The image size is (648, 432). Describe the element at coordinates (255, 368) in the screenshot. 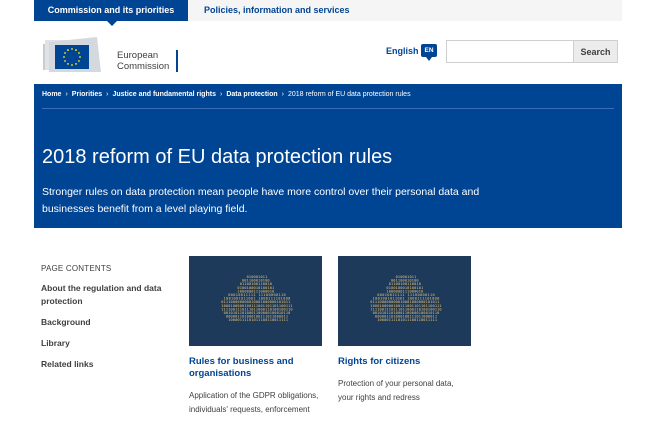

I see `card-title-link: Rules for business and organisations` at that location.